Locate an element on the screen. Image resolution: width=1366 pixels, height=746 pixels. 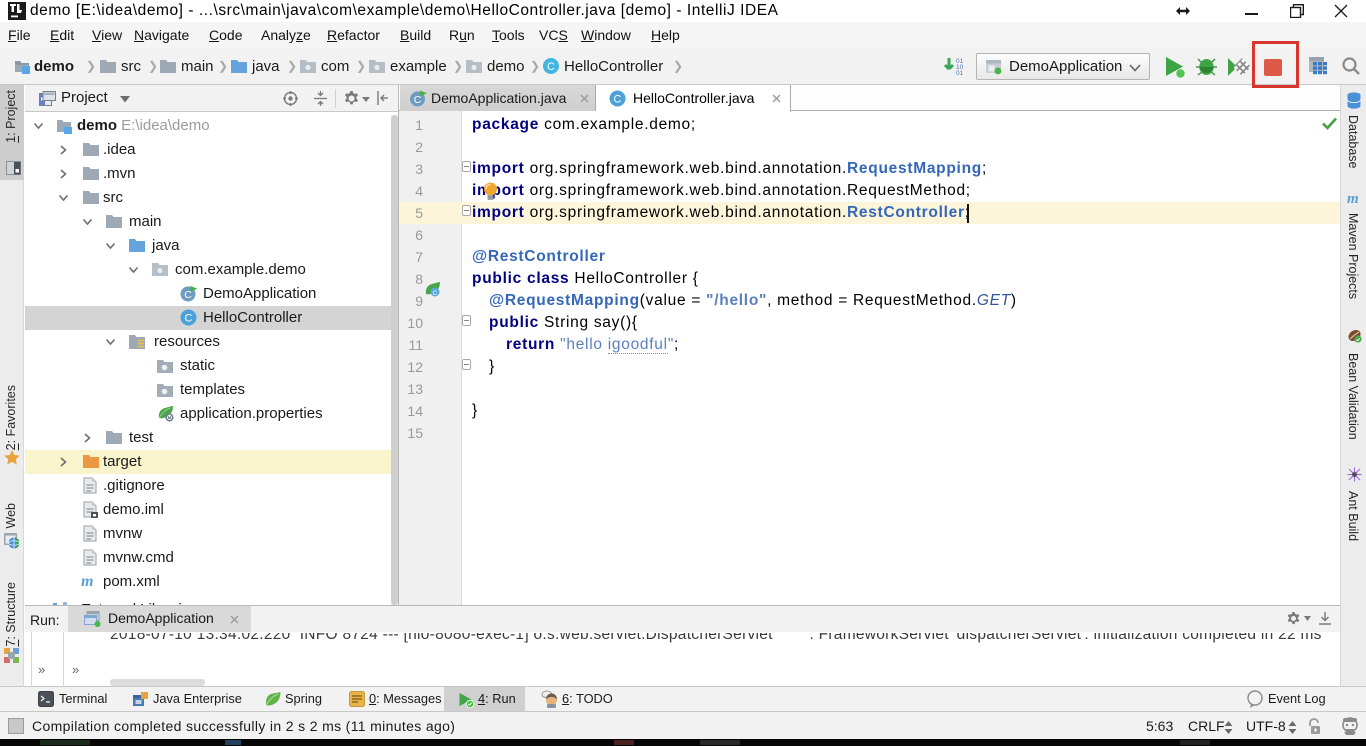
svg-text: 01 is located at coordinates (960, 73).